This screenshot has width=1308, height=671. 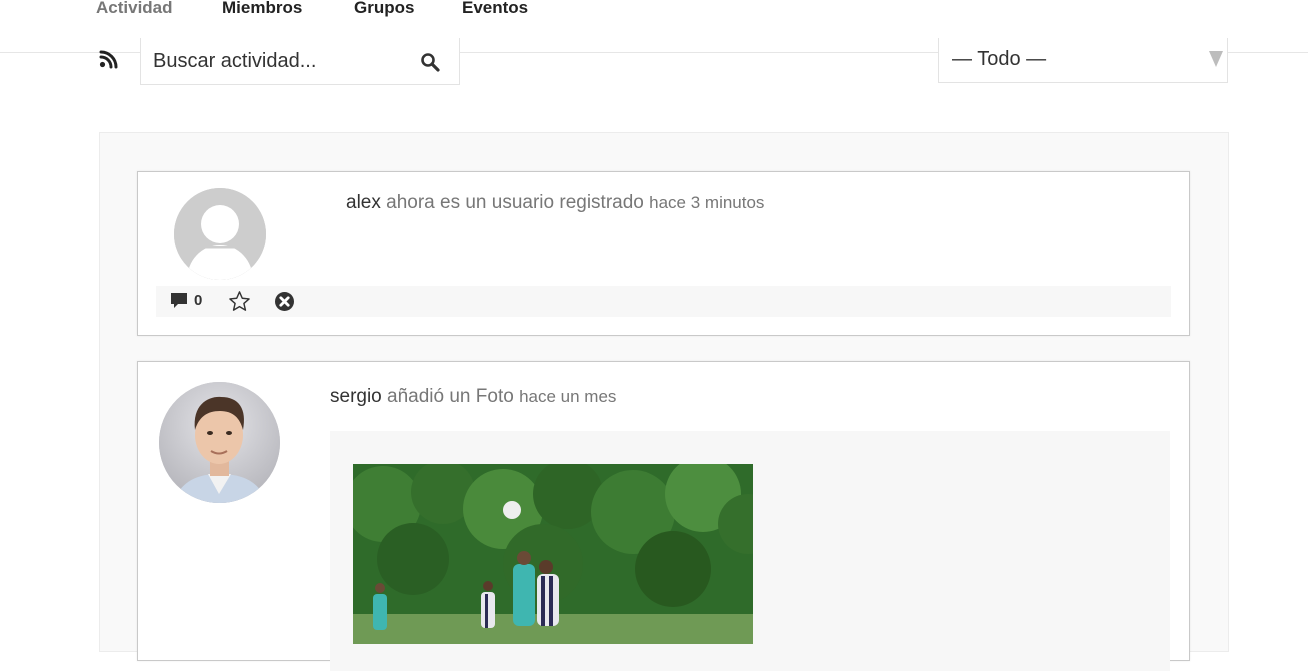 I want to click on user-photo-icon, so click(x=219, y=442).